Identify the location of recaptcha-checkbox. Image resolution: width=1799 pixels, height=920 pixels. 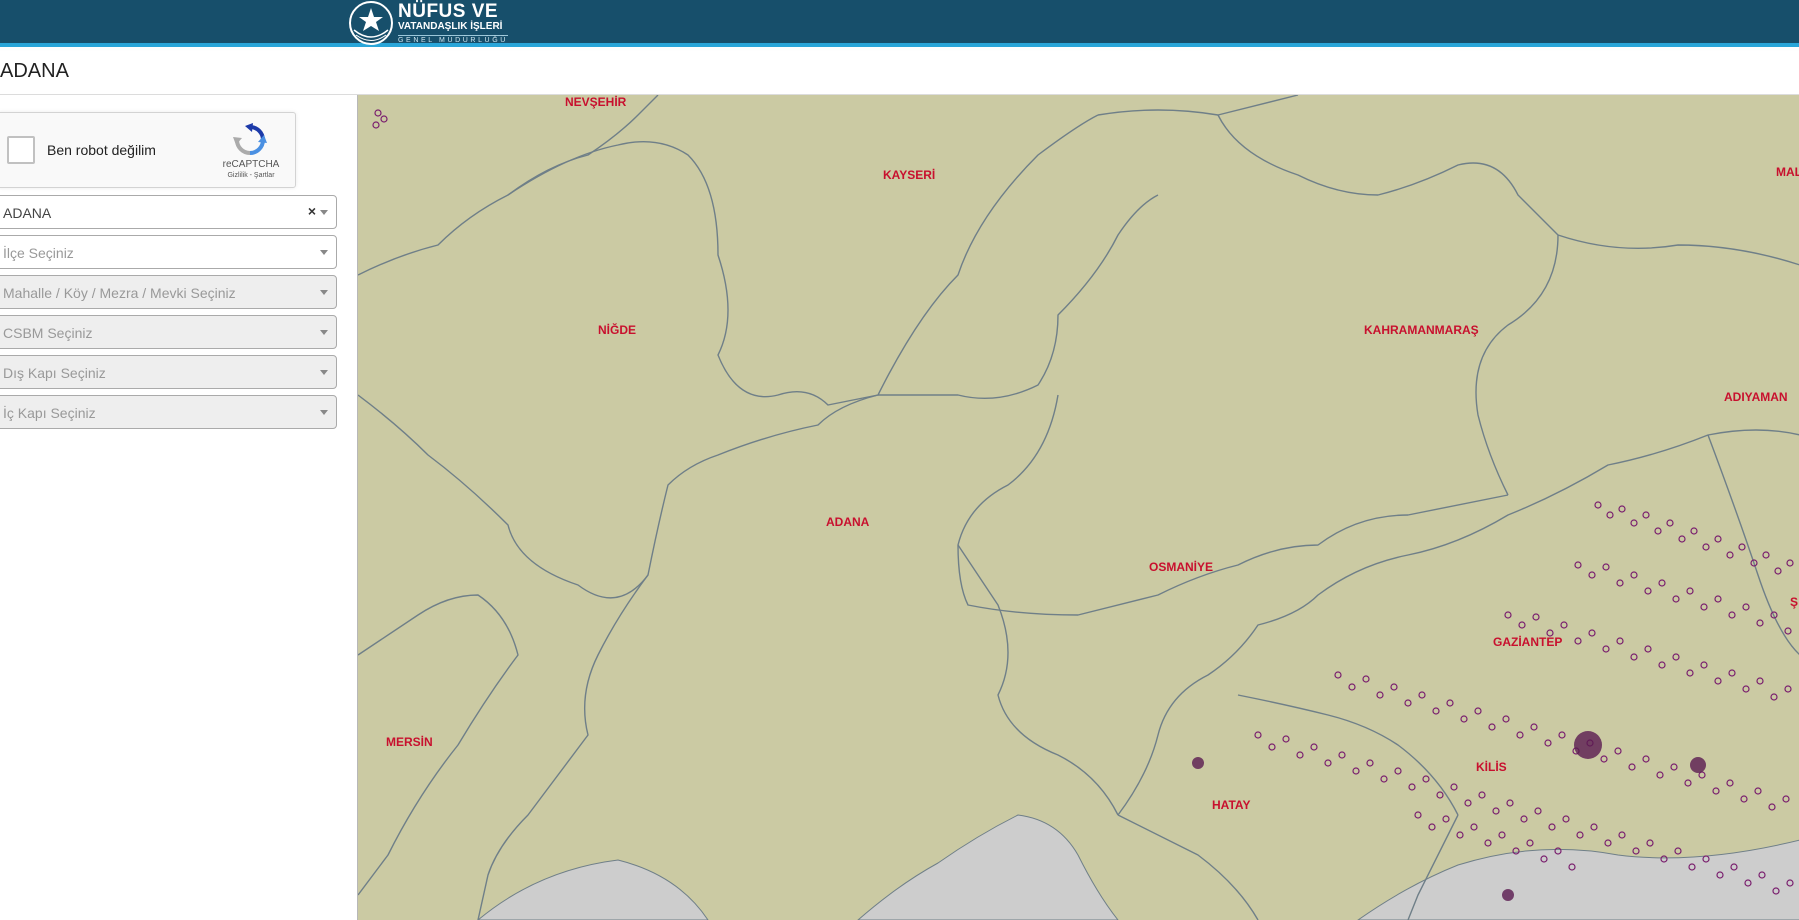
(21, 150).